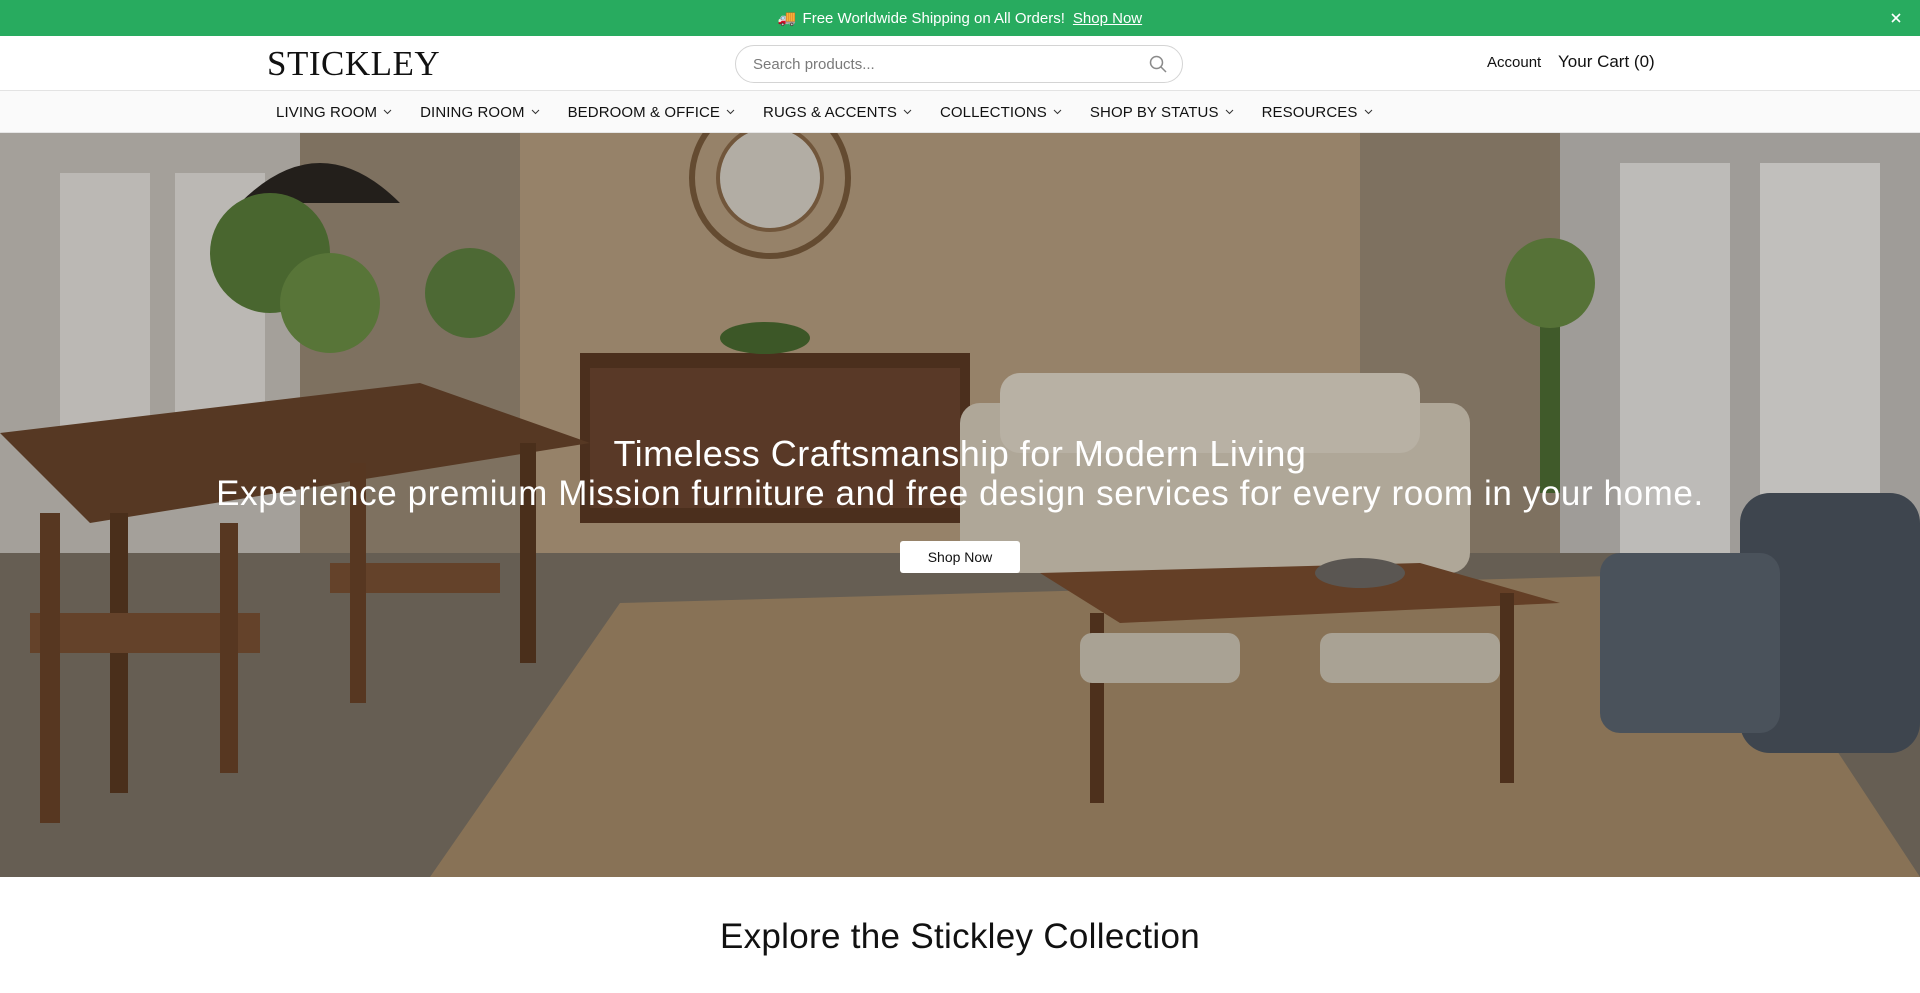  I want to click on close-icon, so click(1896, 18).